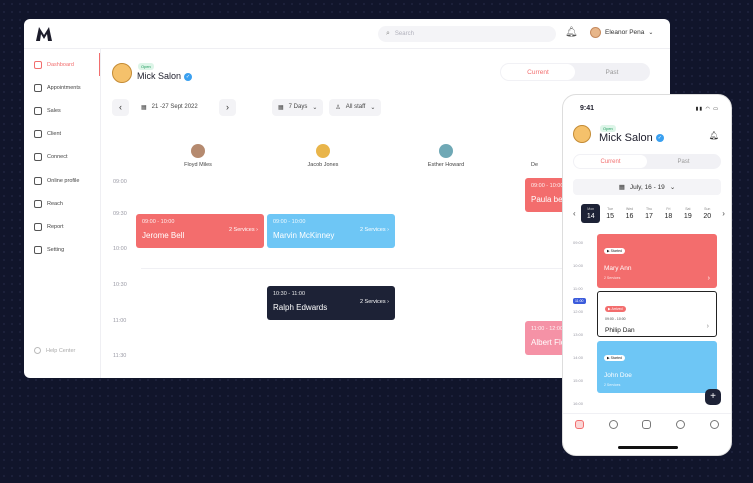 Image resolution: width=753 pixels, height=483 pixels. I want to click on bottom-tab-bar, so click(647, 424).